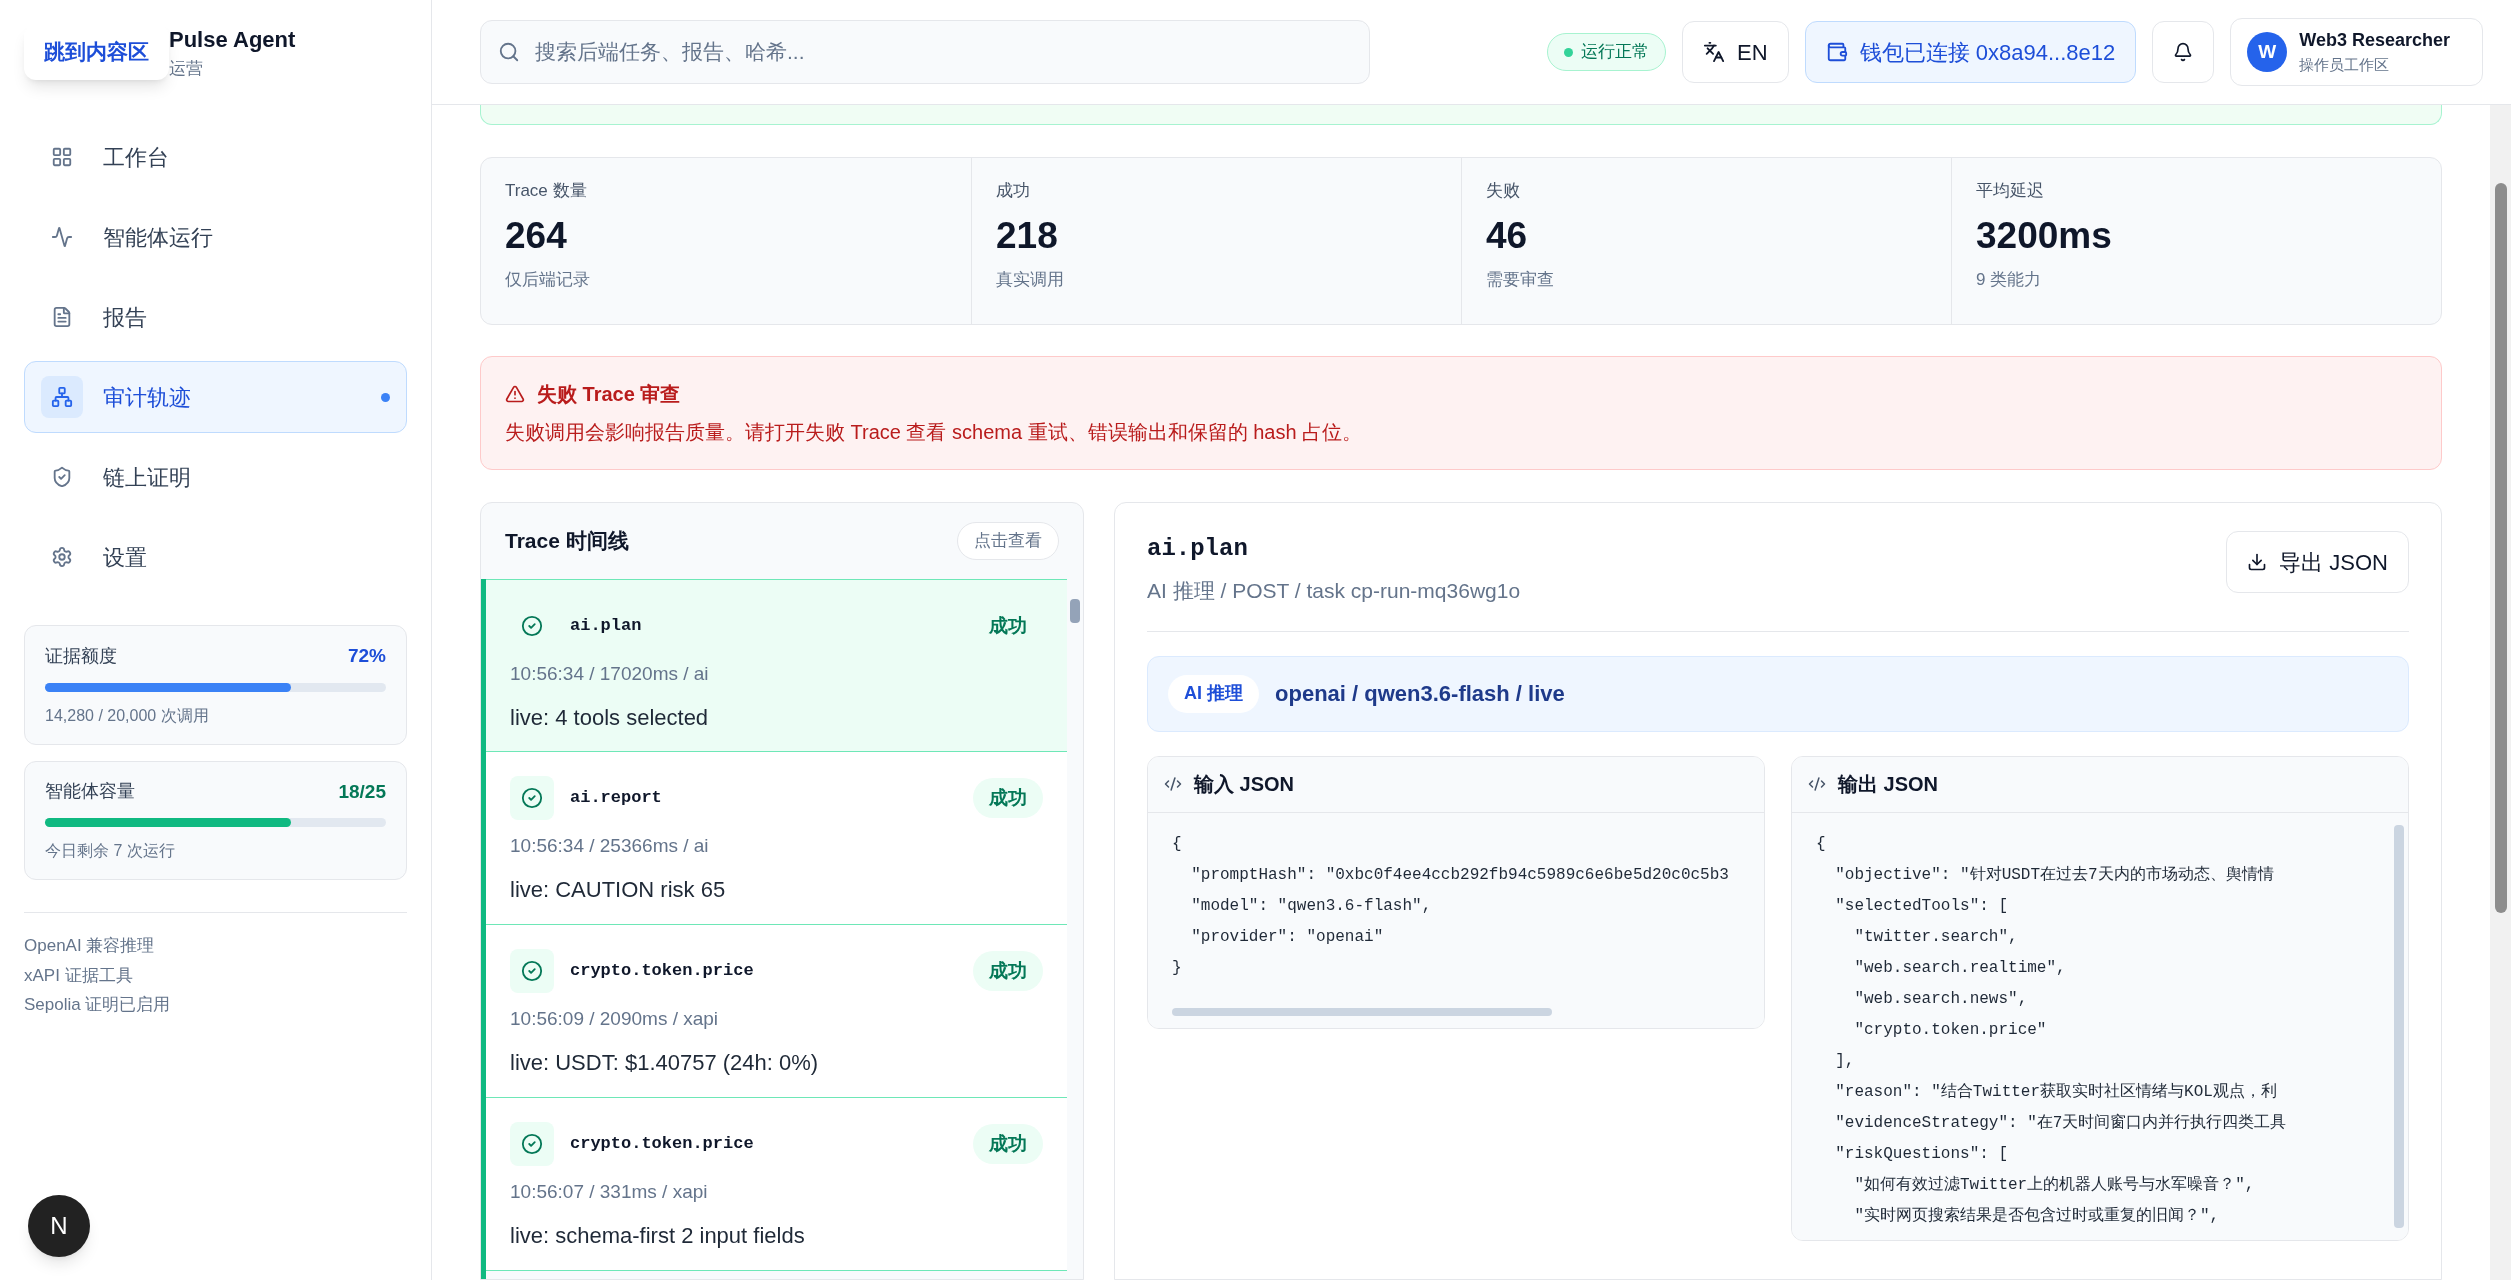  Describe the element at coordinates (1362, 1011) in the screenshot. I see `horizontal-scrollbar` at that location.